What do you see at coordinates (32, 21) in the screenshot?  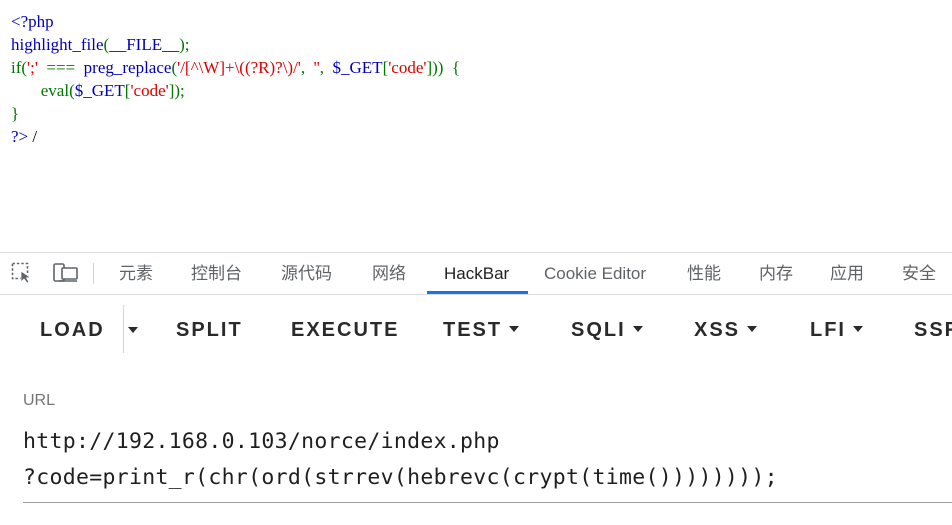 I see `source-token: <?php` at bounding box center [32, 21].